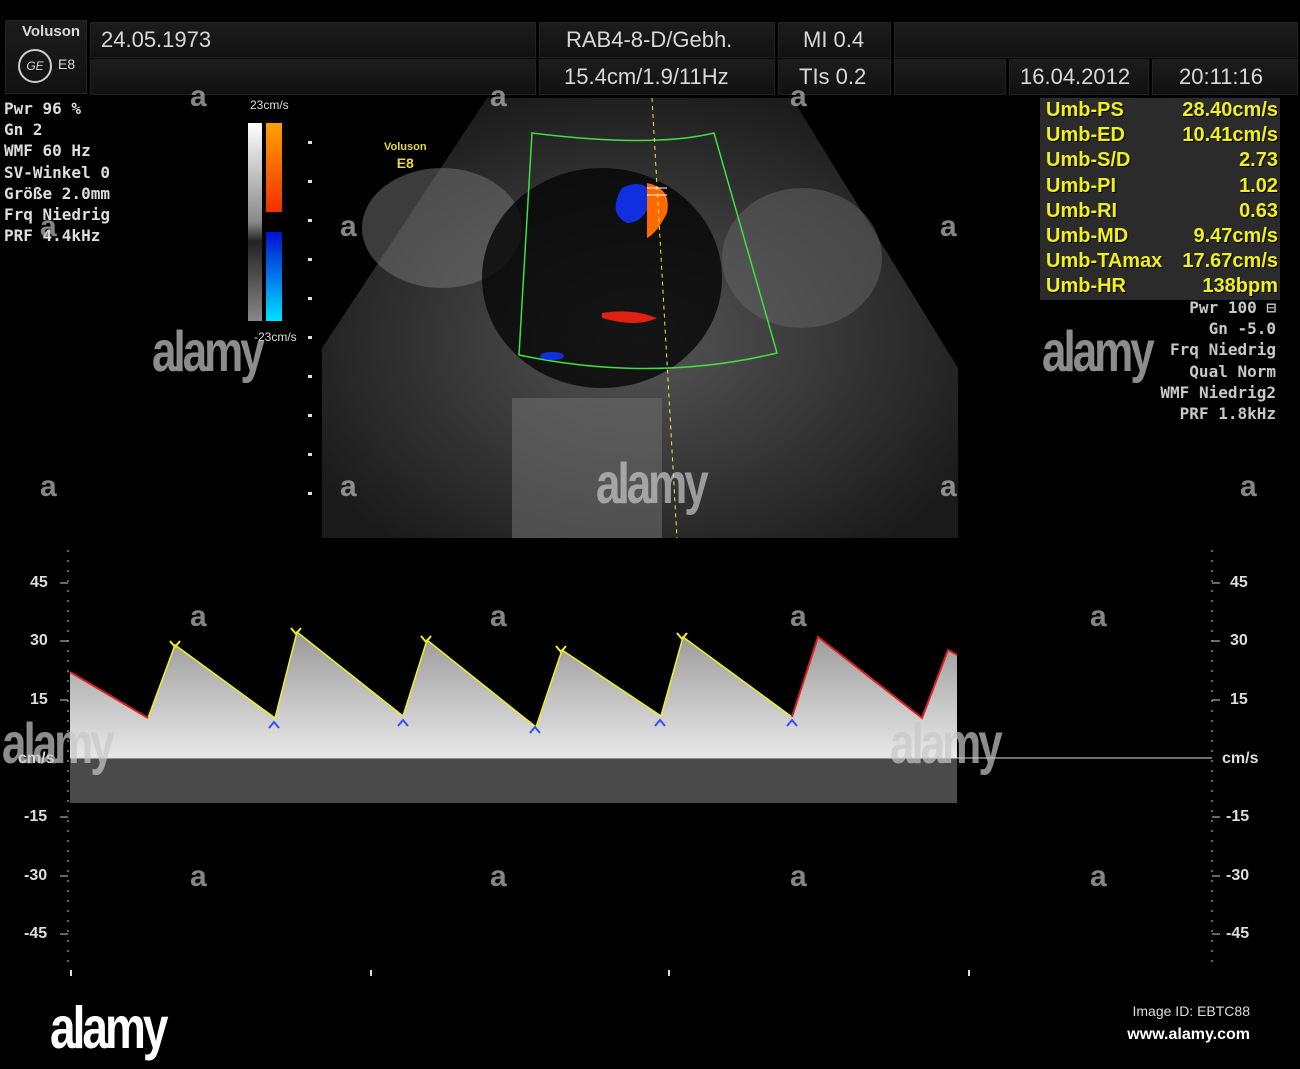 The height and width of the screenshot is (1069, 1300). I want to click on param: Pwr 96 %, so click(43, 108).